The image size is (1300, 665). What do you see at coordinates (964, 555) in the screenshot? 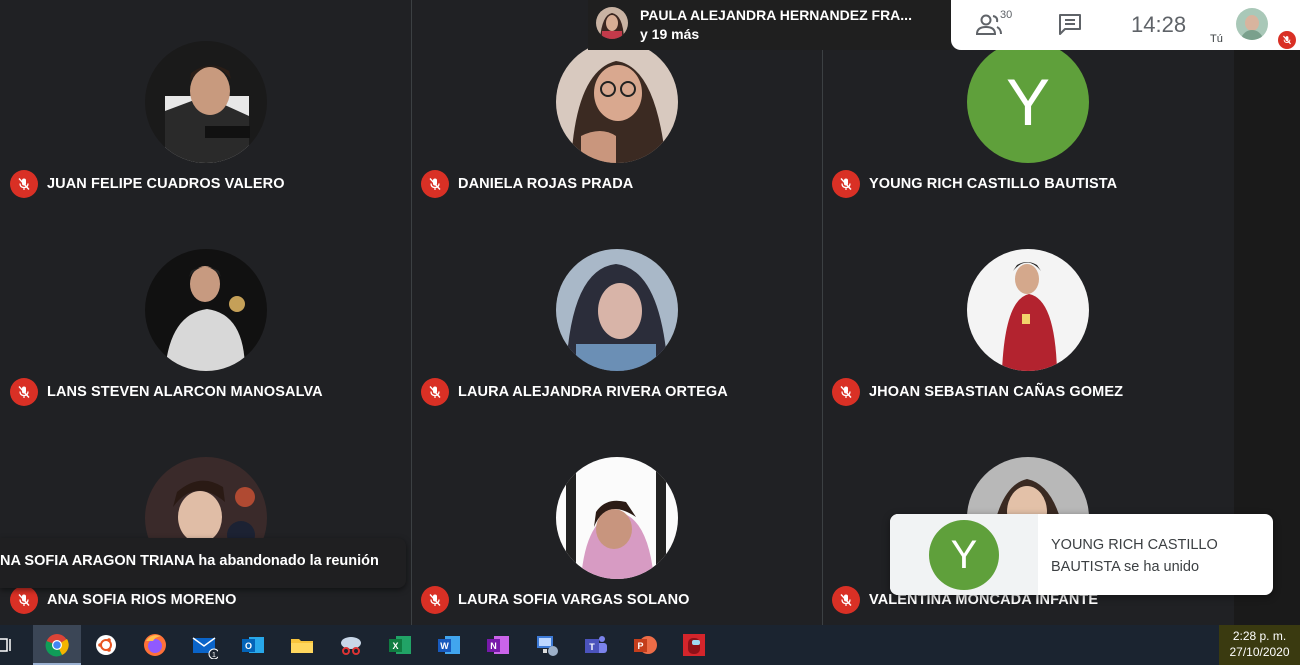
I see `toast-letter-avatar: Y` at bounding box center [964, 555].